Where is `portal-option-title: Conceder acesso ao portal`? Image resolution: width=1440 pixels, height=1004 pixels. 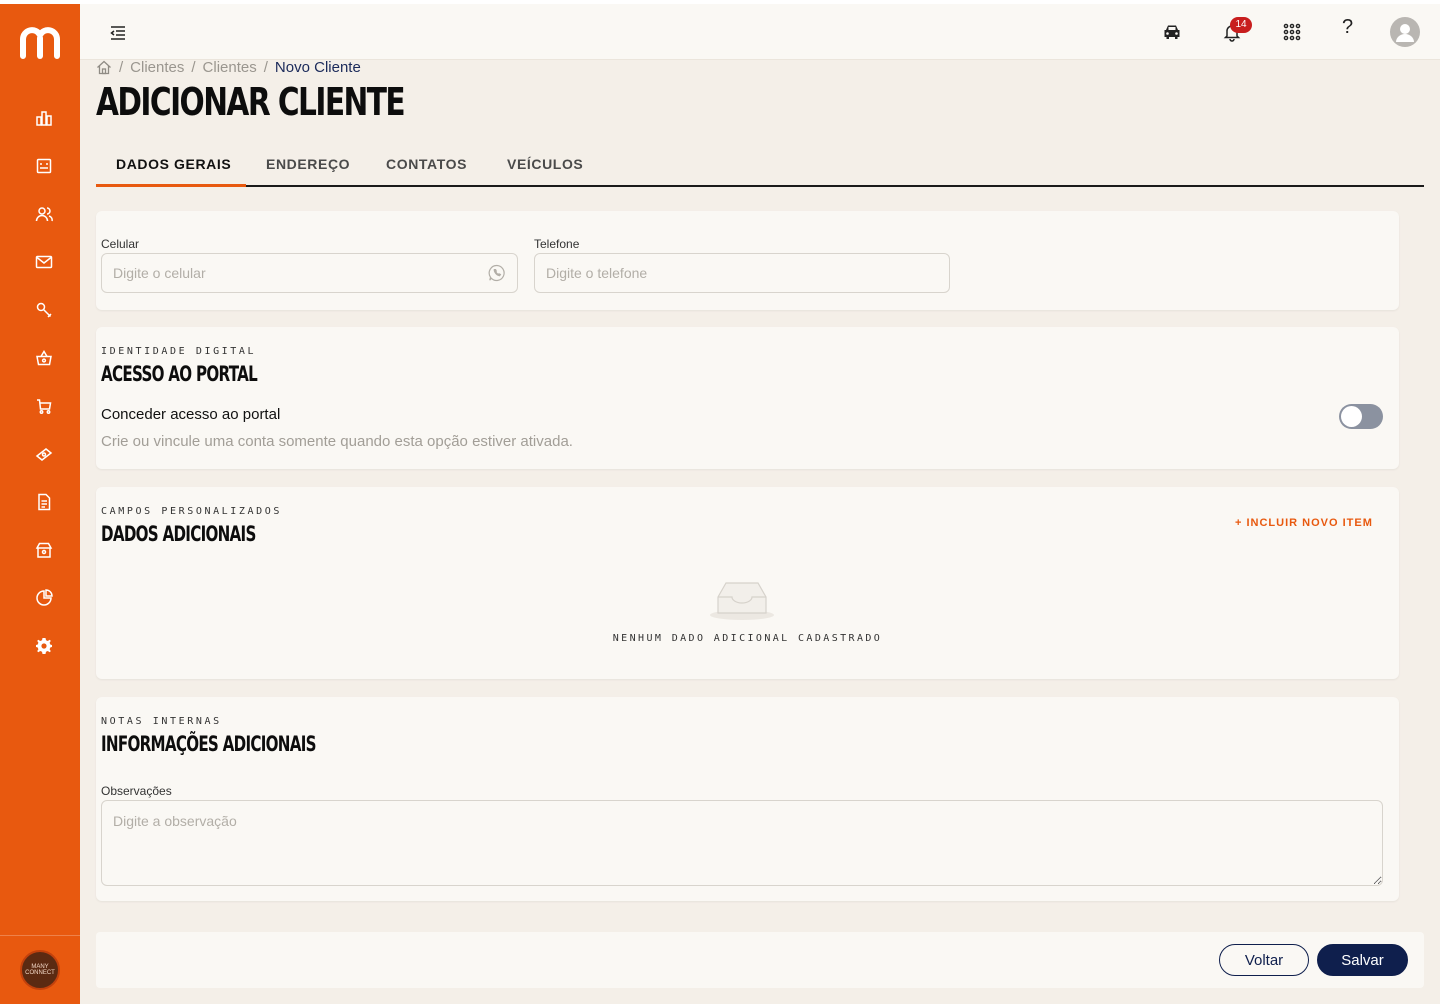
portal-option-title: Conceder acesso ao portal is located at coordinates (191, 414).